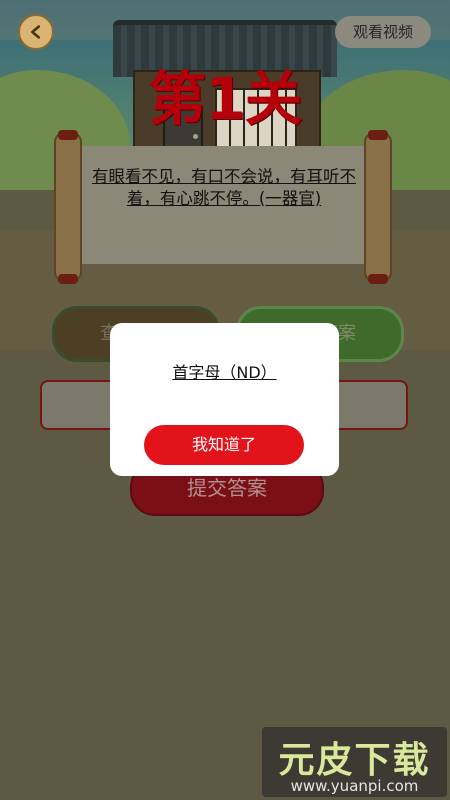 This screenshot has width=450, height=800. I want to click on hint-dialog: 首字母（ND） 我知道了, so click(224, 399).